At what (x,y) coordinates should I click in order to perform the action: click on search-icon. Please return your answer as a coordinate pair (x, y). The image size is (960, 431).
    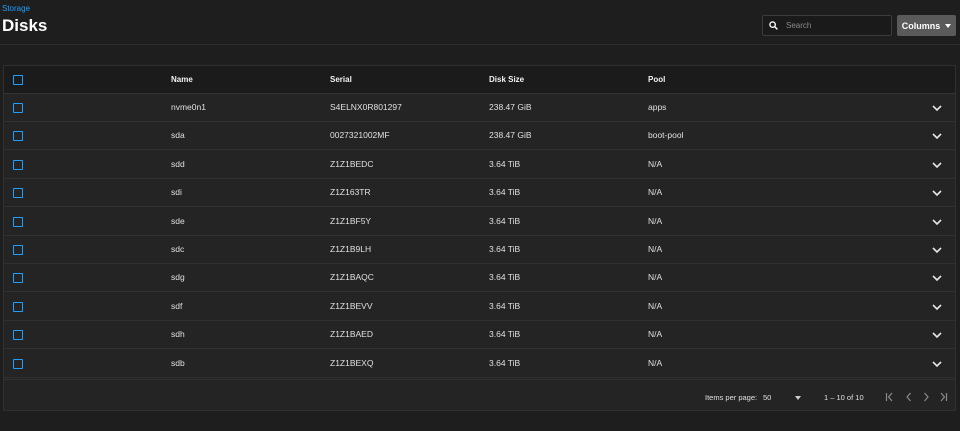
    Looking at the image, I should click on (773, 25).